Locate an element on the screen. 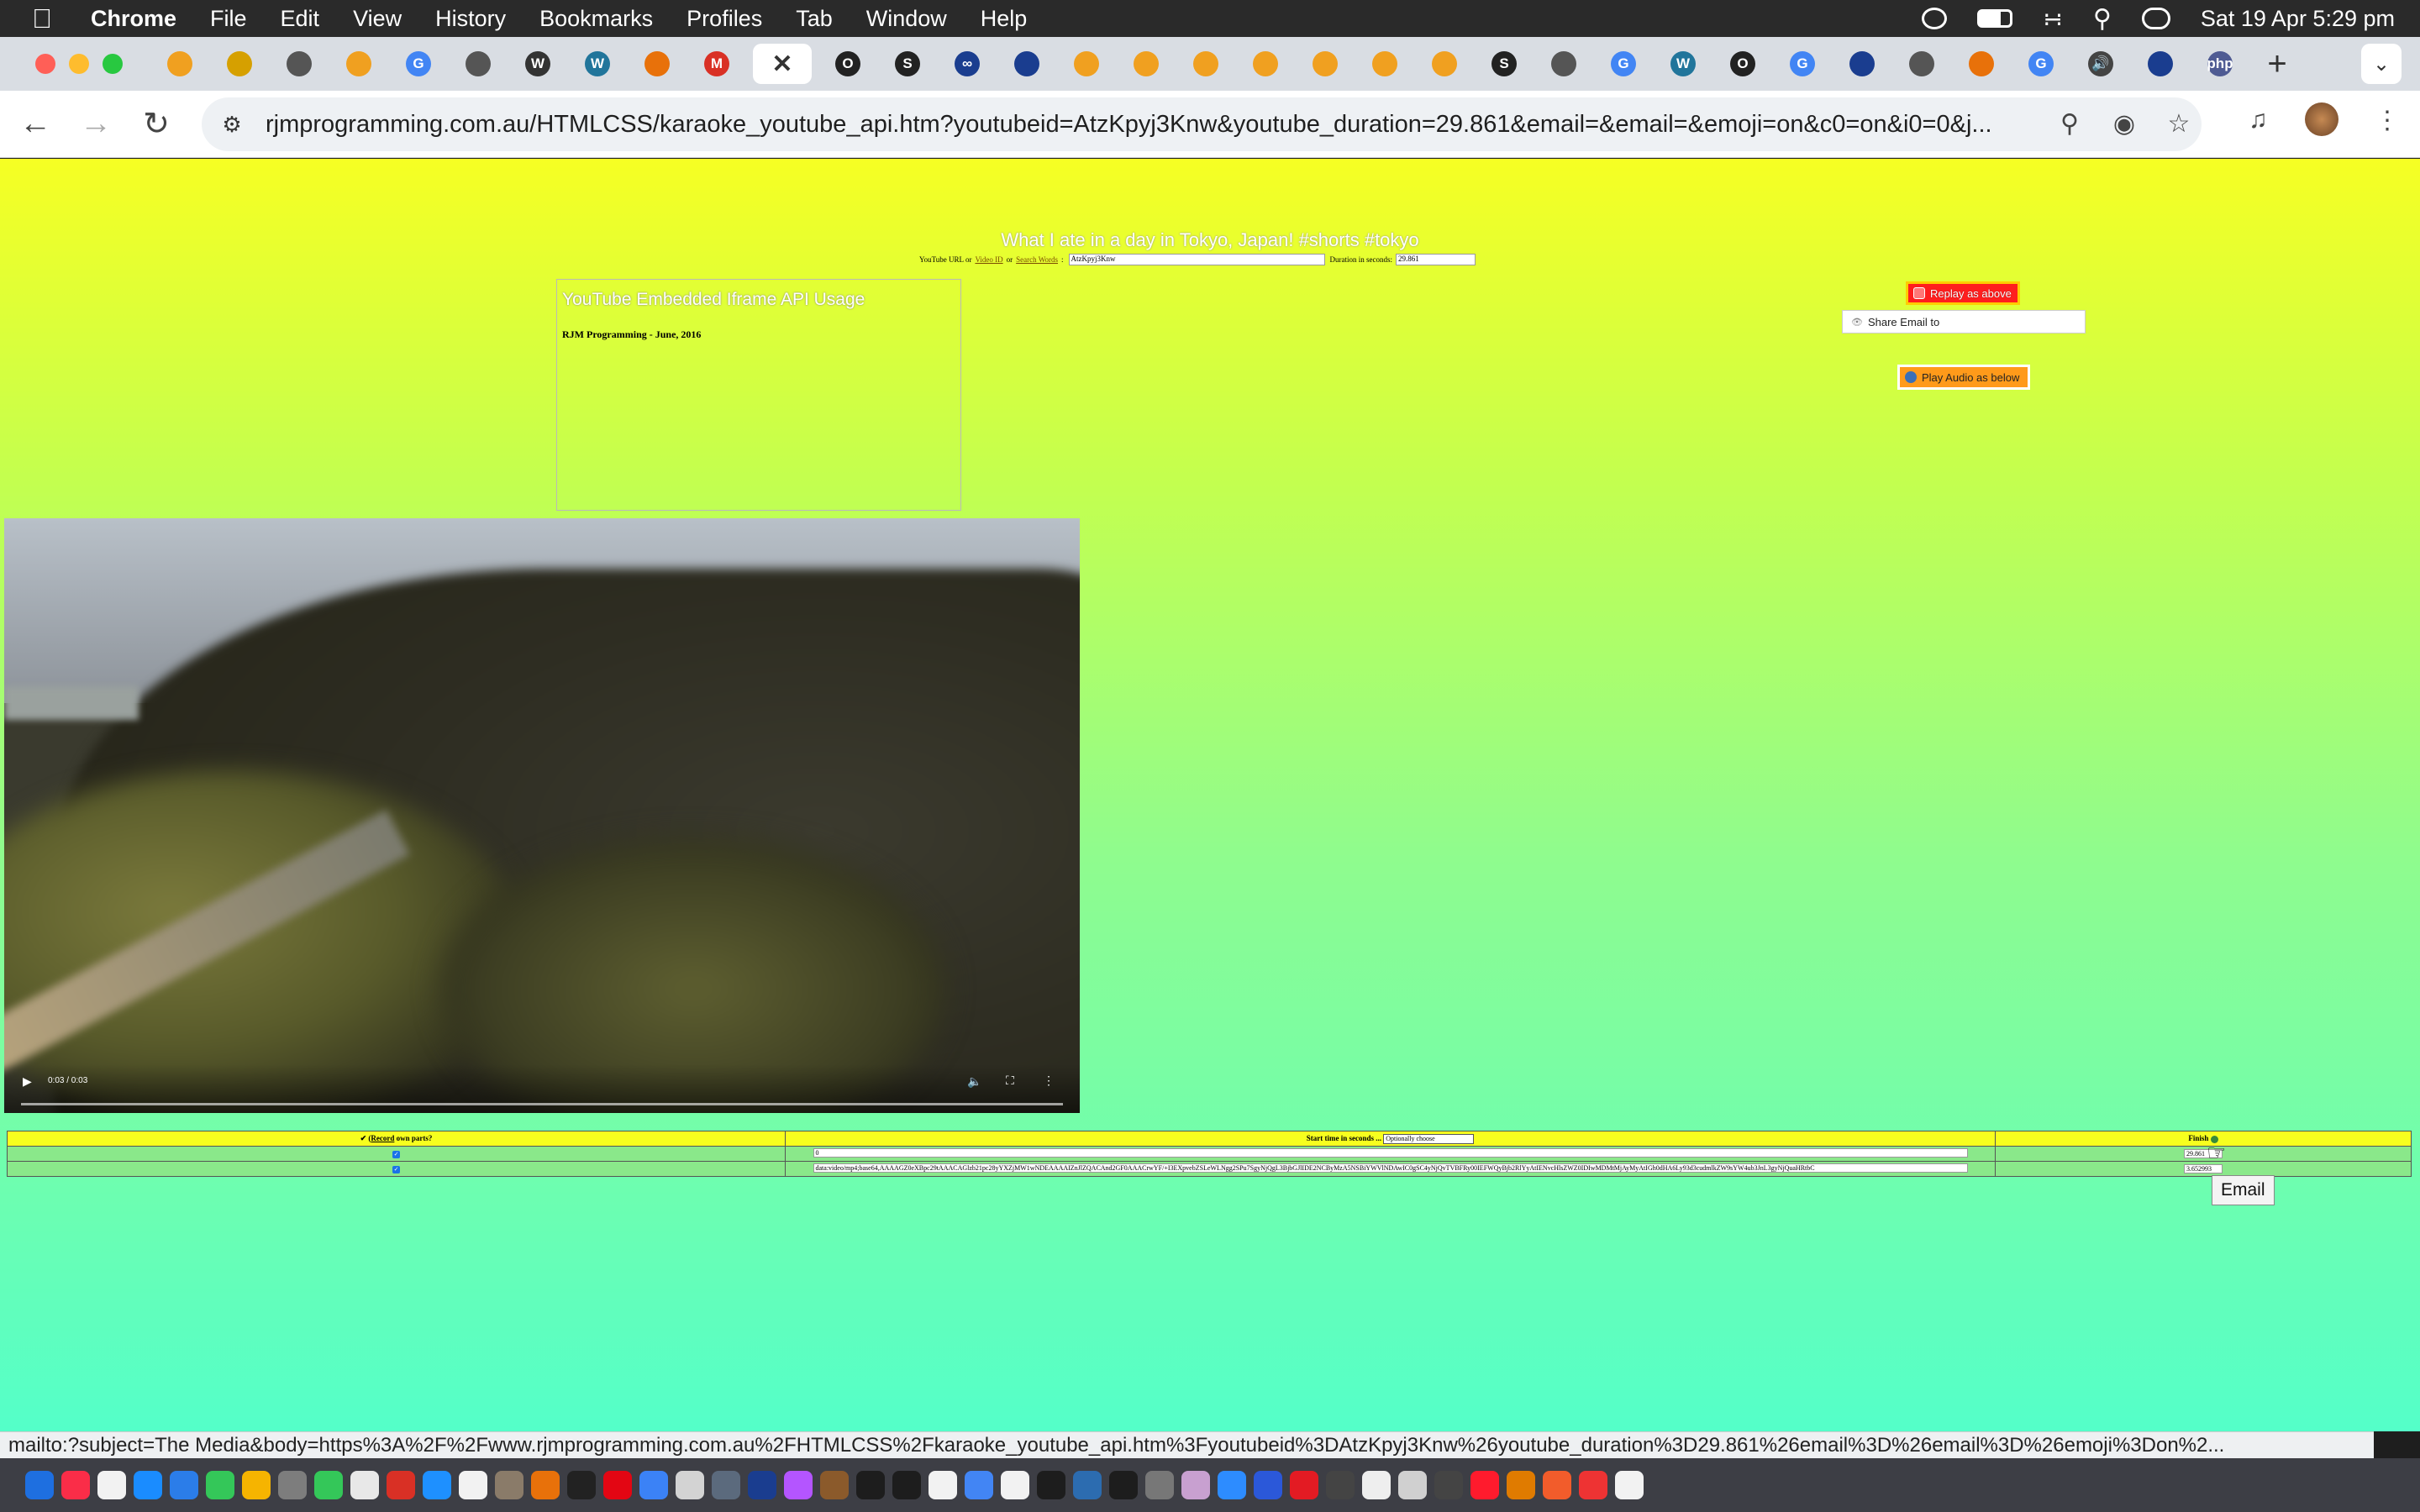 The height and width of the screenshot is (1512, 2420). search-words-link: Search Words is located at coordinates (1037, 259).